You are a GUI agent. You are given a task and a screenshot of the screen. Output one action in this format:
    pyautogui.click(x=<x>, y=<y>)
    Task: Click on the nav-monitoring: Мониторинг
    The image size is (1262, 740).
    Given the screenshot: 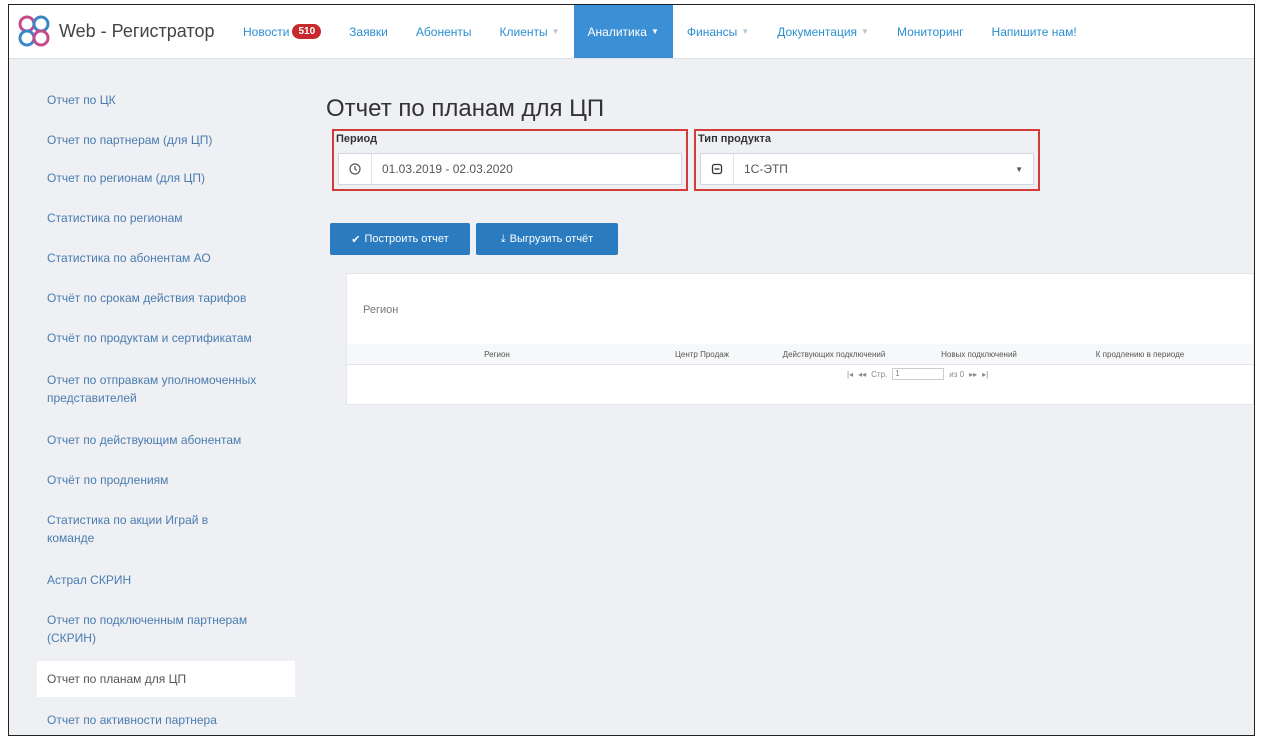 What is the action you would take?
    pyautogui.click(x=930, y=31)
    